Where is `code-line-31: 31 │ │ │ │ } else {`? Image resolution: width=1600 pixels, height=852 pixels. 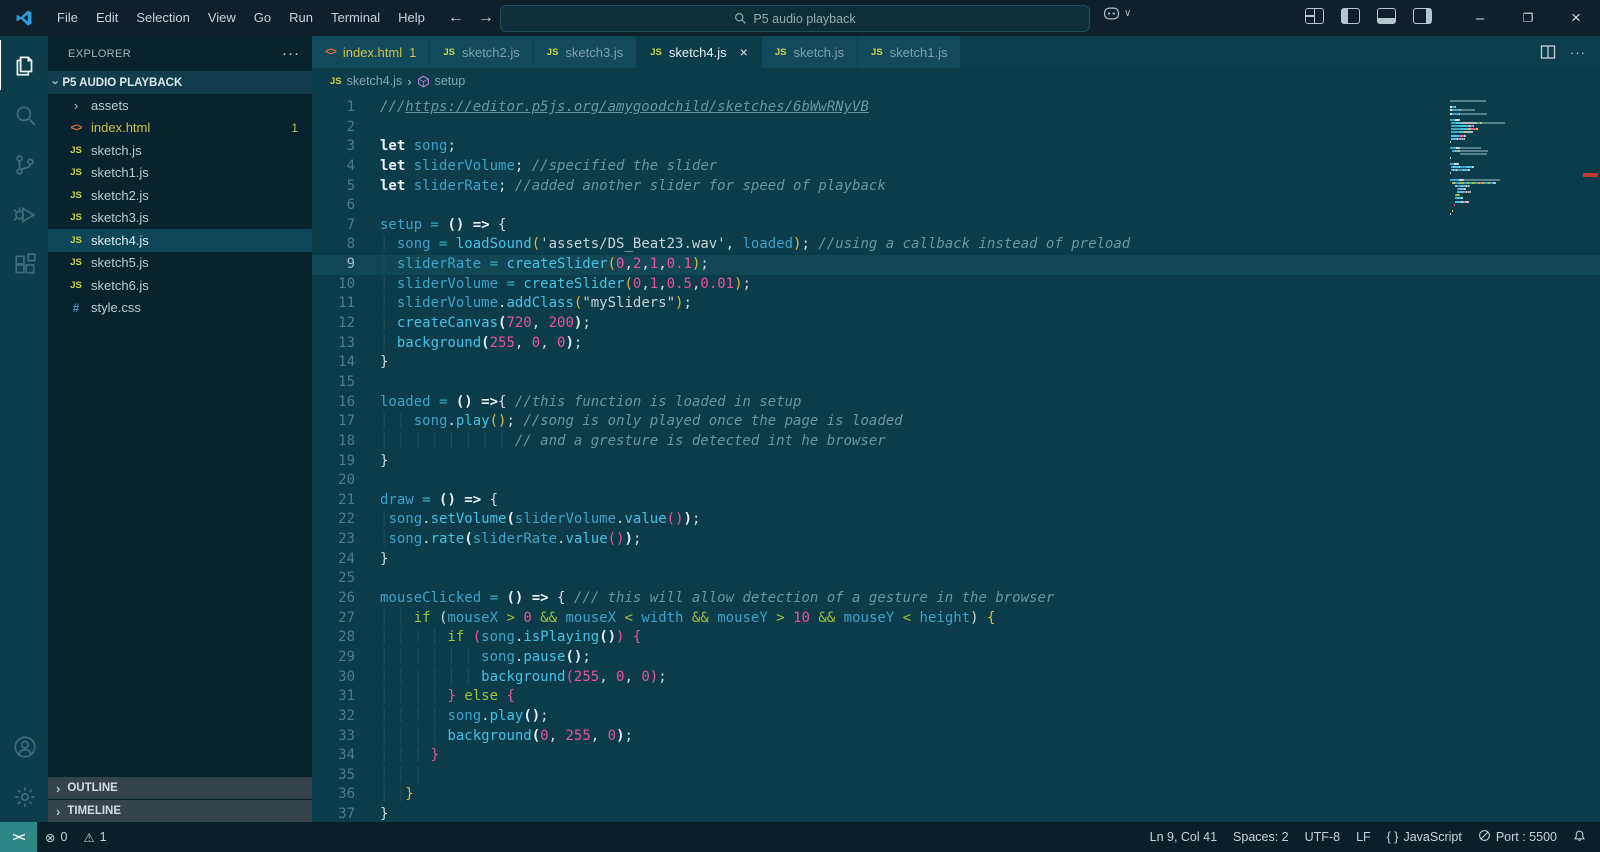 code-line-31: 31 │ │ │ │ } else { is located at coordinates (956, 697).